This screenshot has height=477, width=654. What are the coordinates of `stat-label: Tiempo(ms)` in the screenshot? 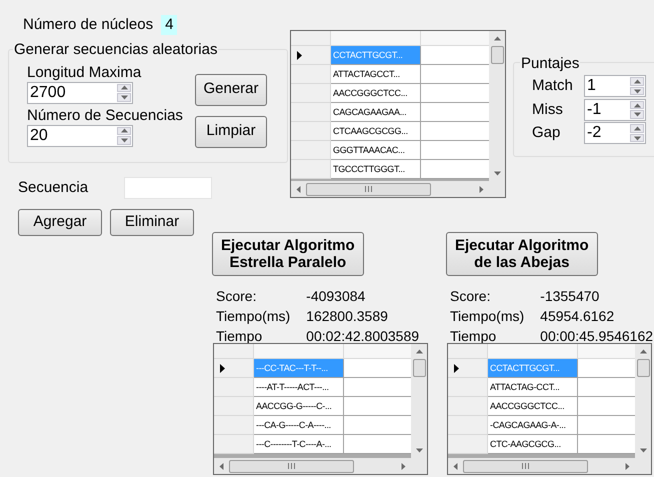 It's located at (487, 316).